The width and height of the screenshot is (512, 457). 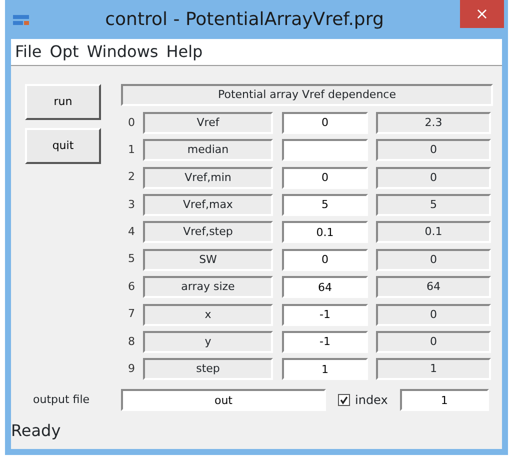 What do you see at coordinates (444, 400) in the screenshot?
I see `index-field: 1` at bounding box center [444, 400].